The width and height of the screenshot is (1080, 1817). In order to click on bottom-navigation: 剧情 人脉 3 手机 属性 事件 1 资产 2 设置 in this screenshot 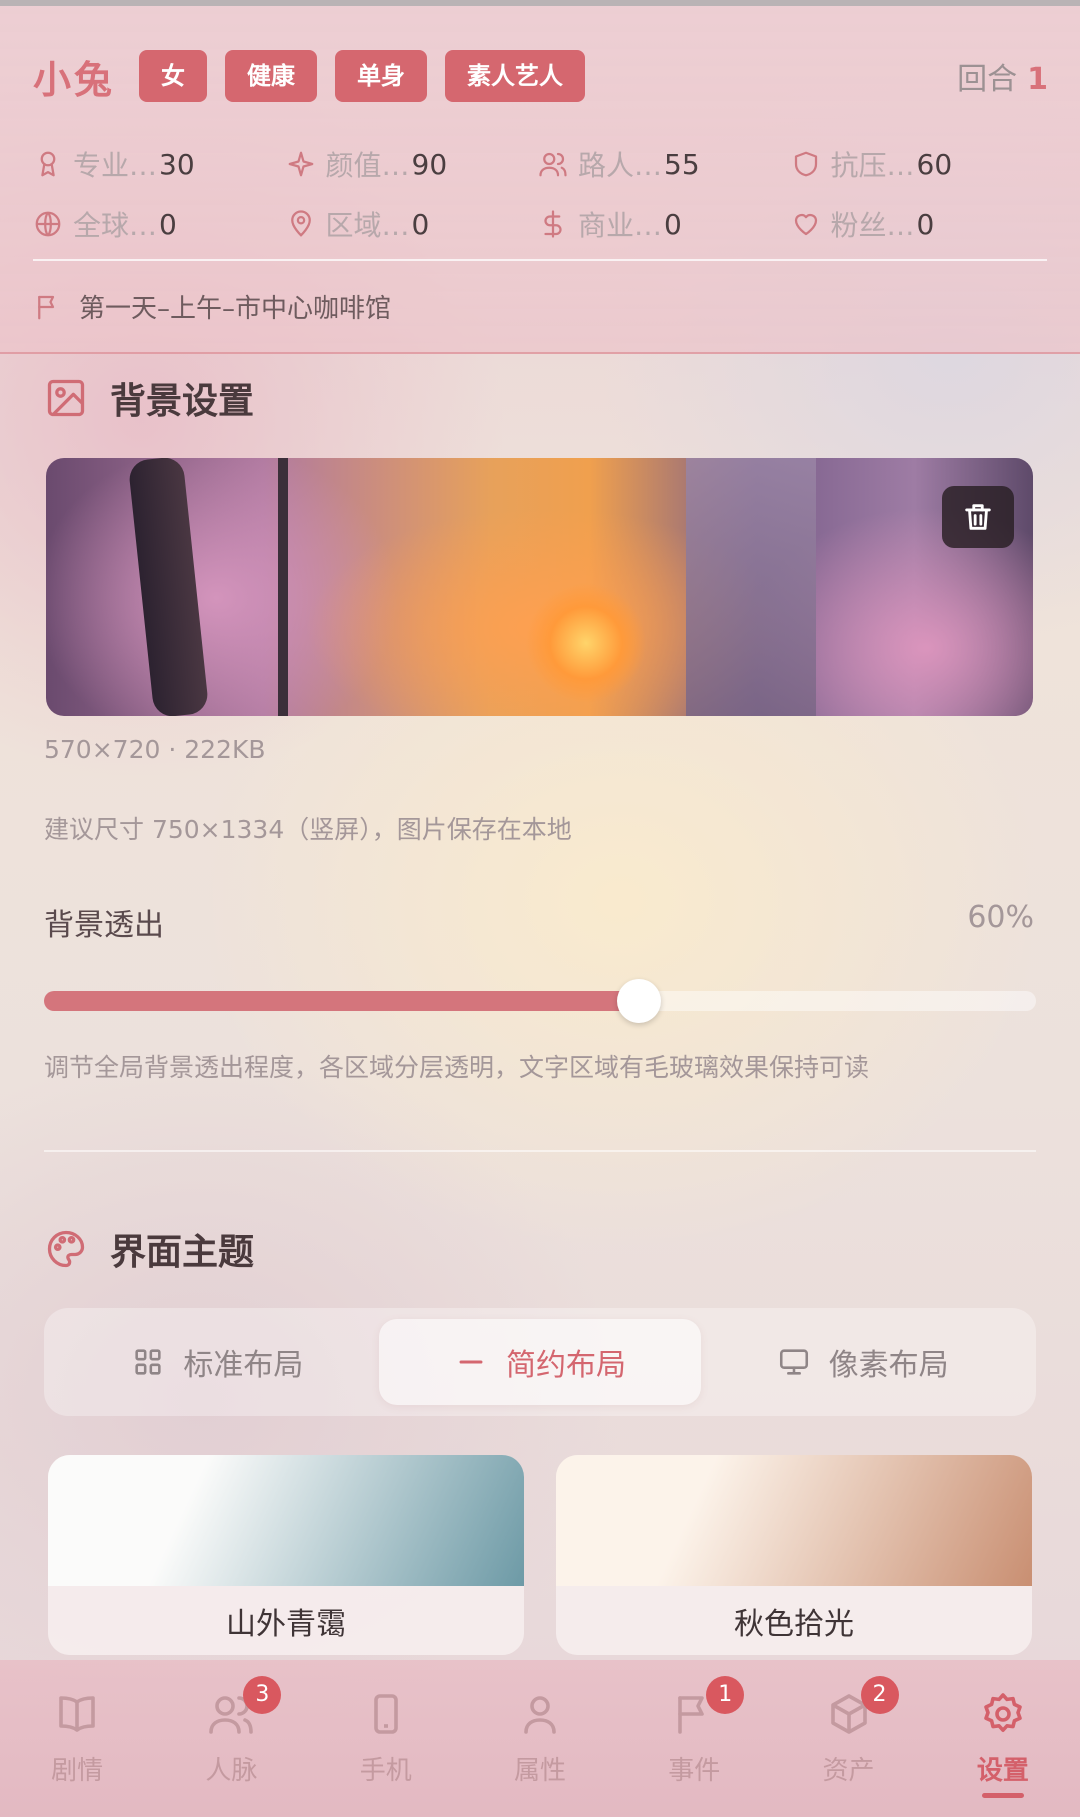, I will do `click(540, 1738)`.